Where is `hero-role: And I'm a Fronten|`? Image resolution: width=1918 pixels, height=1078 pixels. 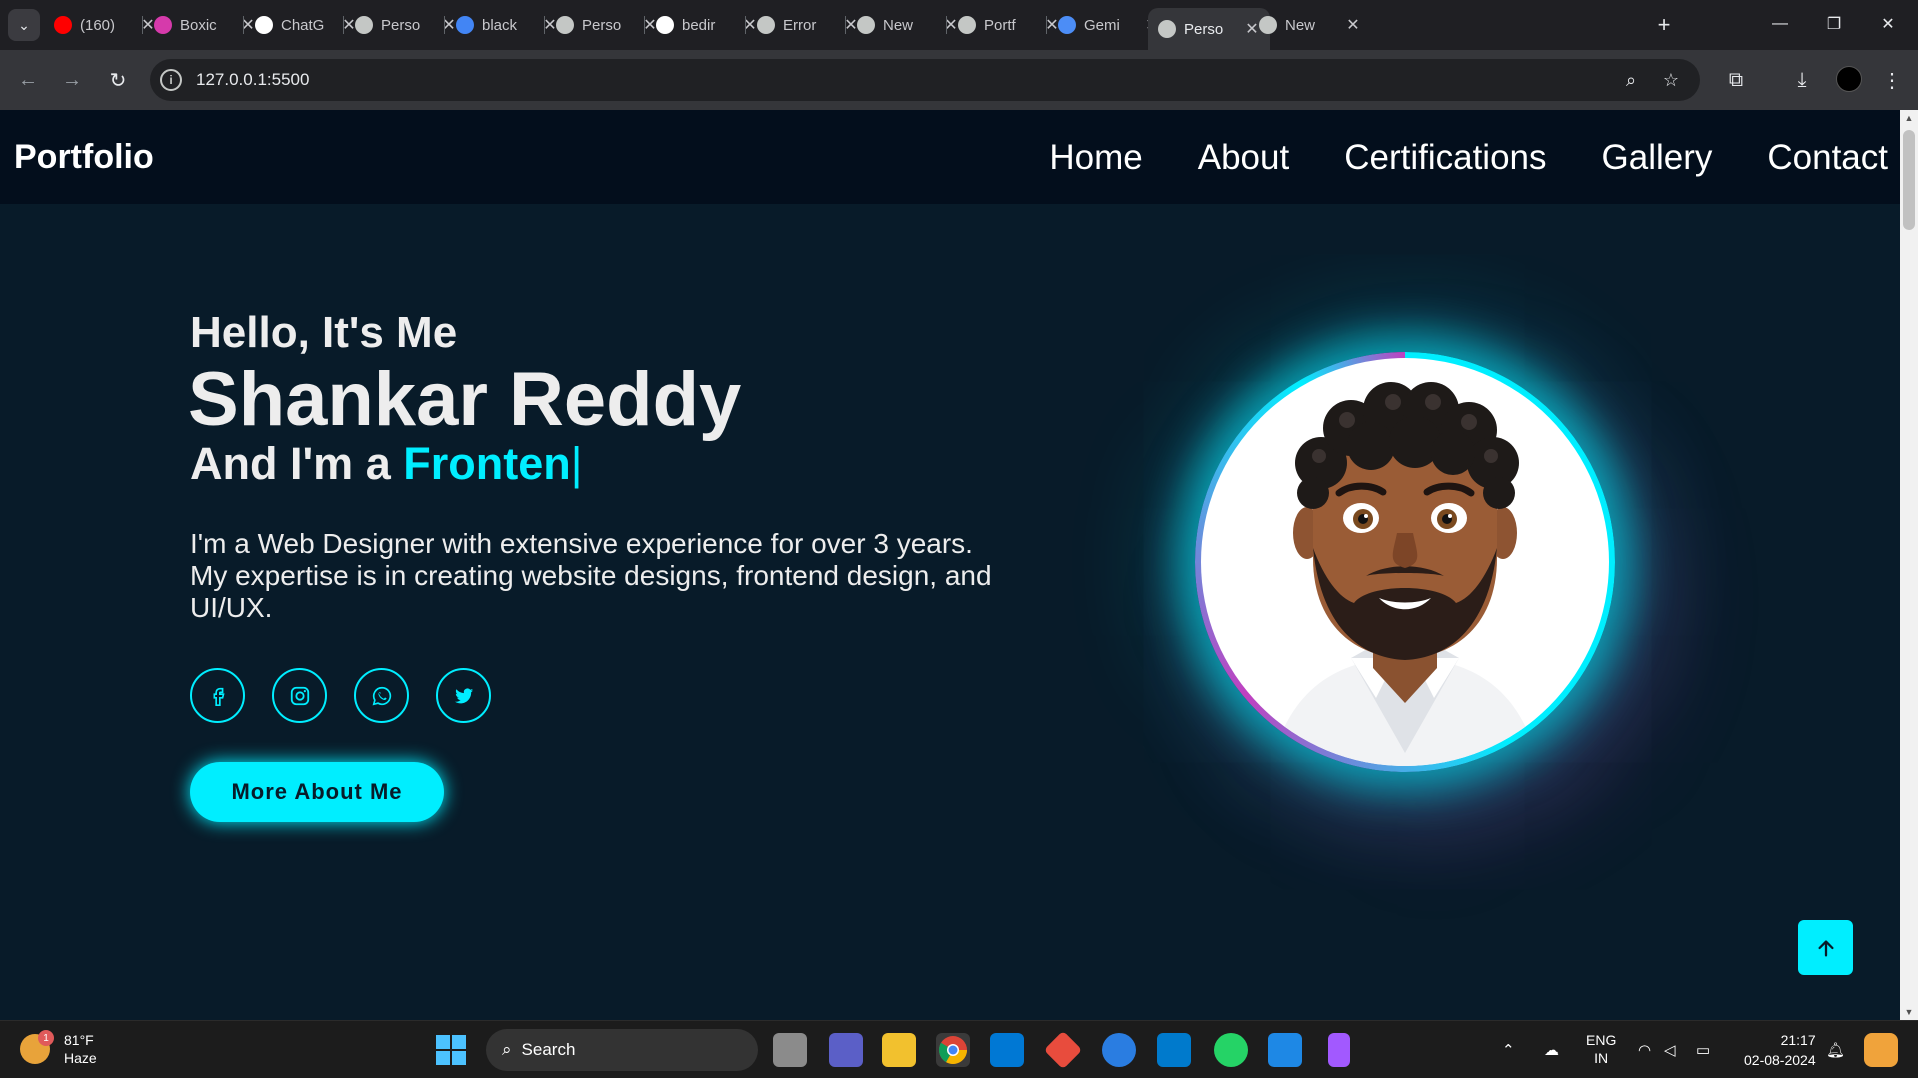
hero-role: And I'm a Fronten| is located at coordinates (386, 464).